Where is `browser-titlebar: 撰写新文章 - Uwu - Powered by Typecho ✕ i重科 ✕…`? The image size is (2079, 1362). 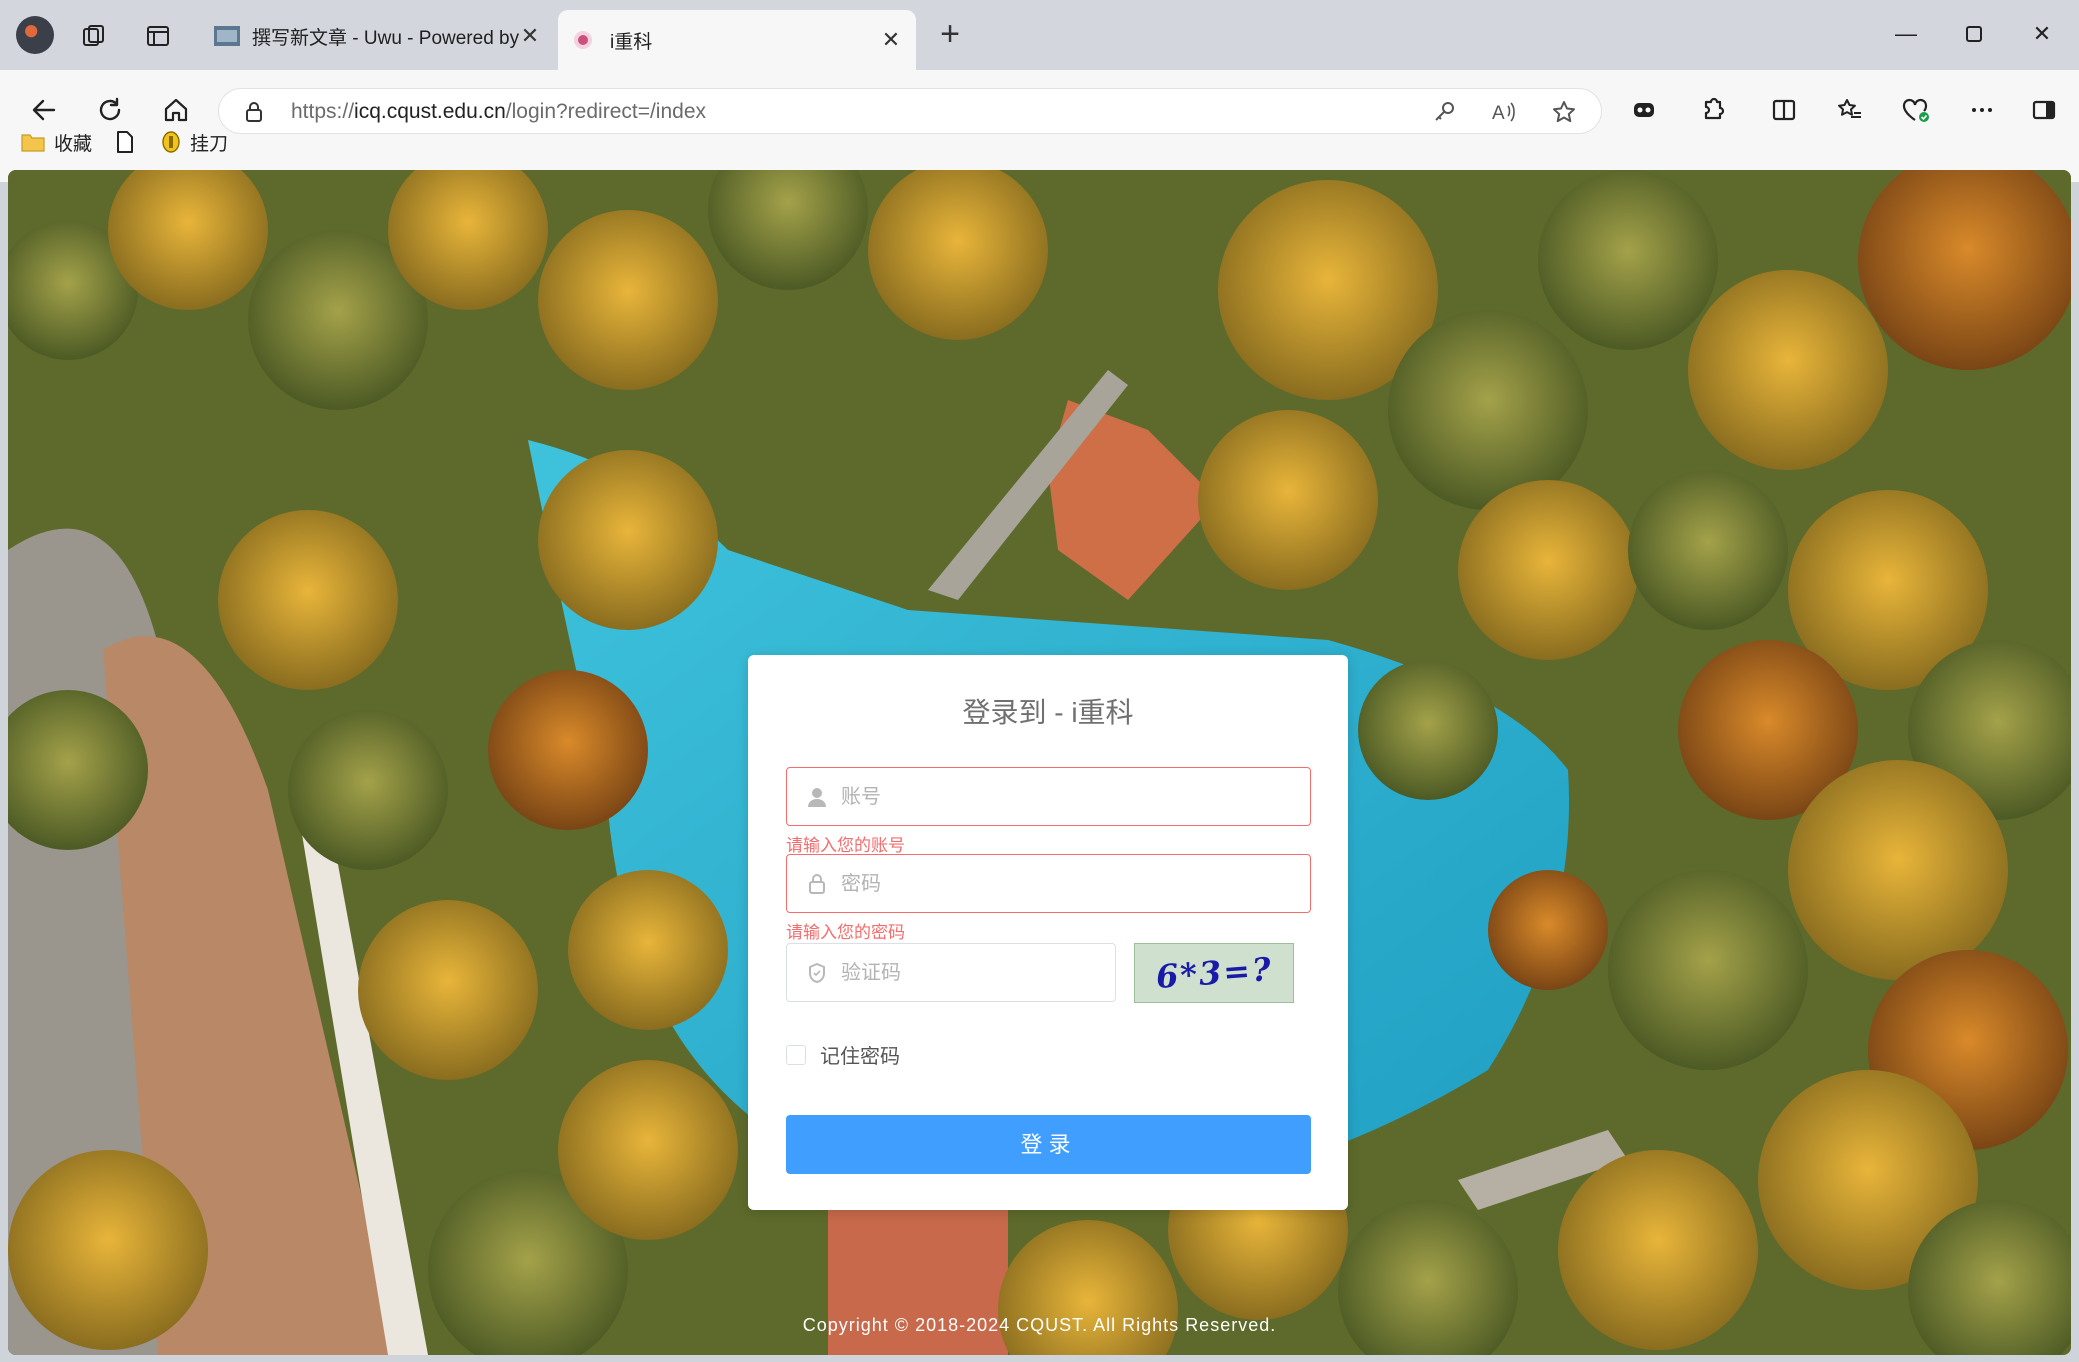 browser-titlebar: 撰写新文章 - Uwu - Powered by Typecho ✕ i重科 ✕… is located at coordinates (1039, 35).